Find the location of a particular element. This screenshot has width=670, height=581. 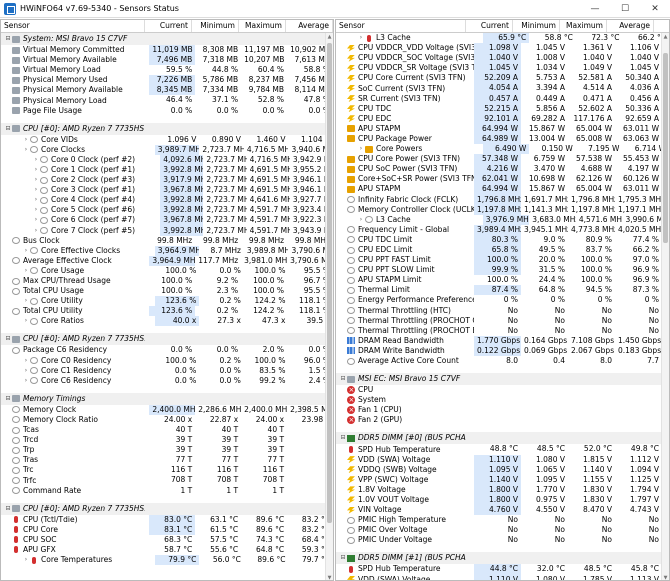

sensor-row-l3-cache: › L3 Cache 65.9 °C 58.8 °C 72.3 °C 66.2 °C is located at coordinates (502, 38).